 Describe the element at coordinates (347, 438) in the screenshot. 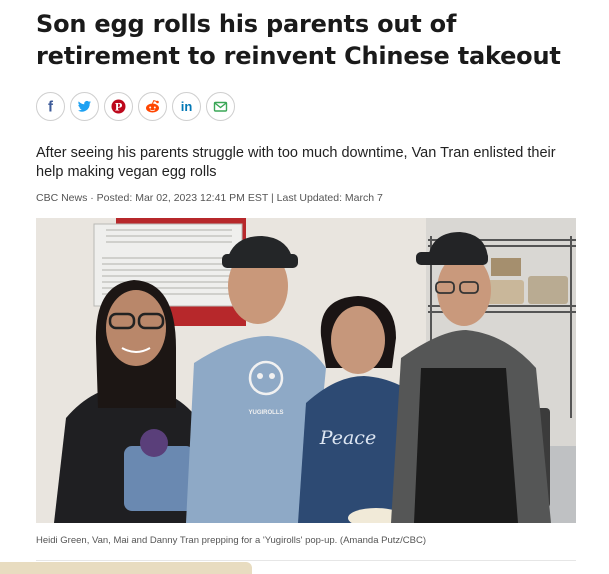

I see `svg-text: Peace` at that location.